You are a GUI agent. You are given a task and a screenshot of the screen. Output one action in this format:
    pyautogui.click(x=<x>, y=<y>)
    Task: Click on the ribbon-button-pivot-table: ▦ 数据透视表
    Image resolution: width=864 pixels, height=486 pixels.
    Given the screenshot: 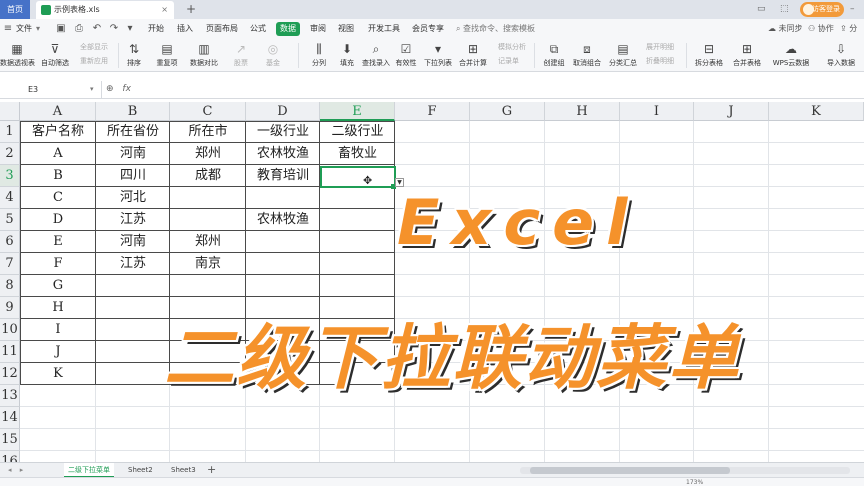 What is the action you would take?
    pyautogui.click(x=17, y=55)
    